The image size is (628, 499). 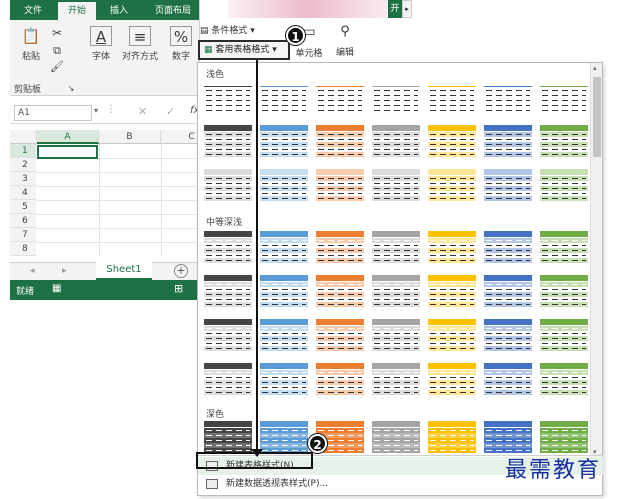 What do you see at coordinates (71, 88) in the screenshot?
I see `dialog-launcher-icon: ↘` at bounding box center [71, 88].